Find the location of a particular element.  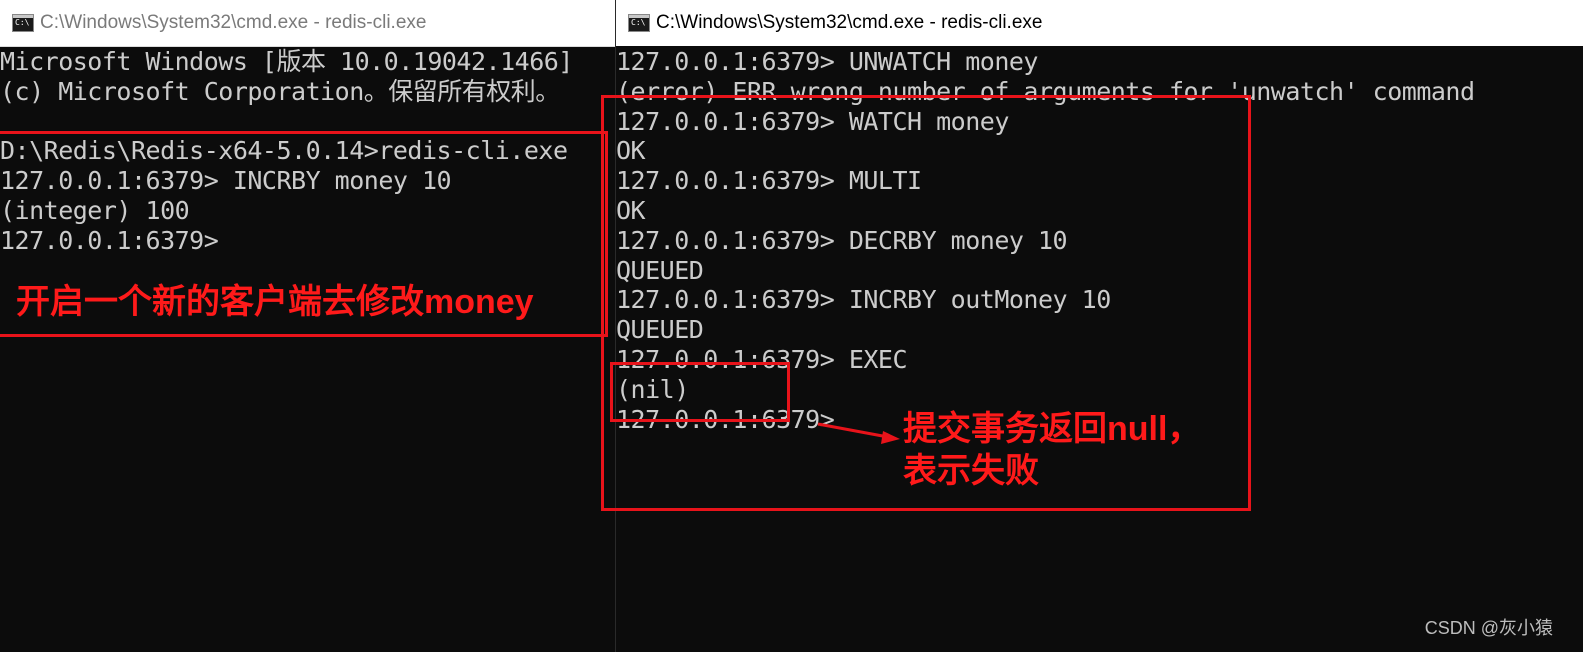

console-line: 127.0.0.1:6379> WATCH money is located at coordinates (812, 121).